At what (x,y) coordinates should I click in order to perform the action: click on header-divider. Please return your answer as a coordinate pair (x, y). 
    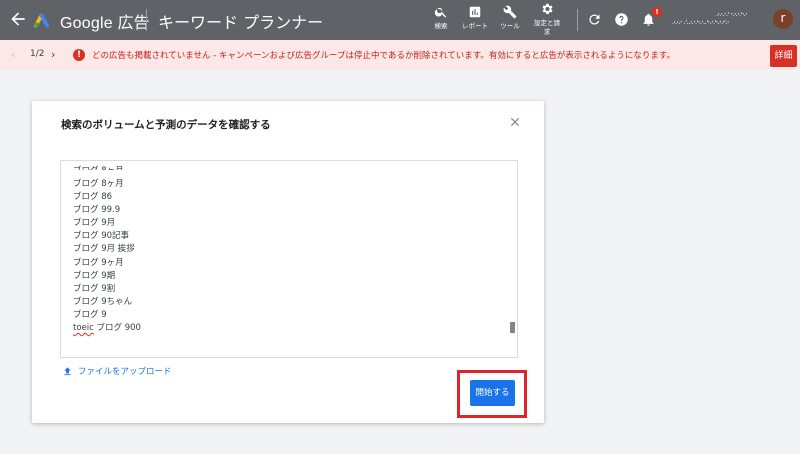
    Looking at the image, I should click on (146, 20).